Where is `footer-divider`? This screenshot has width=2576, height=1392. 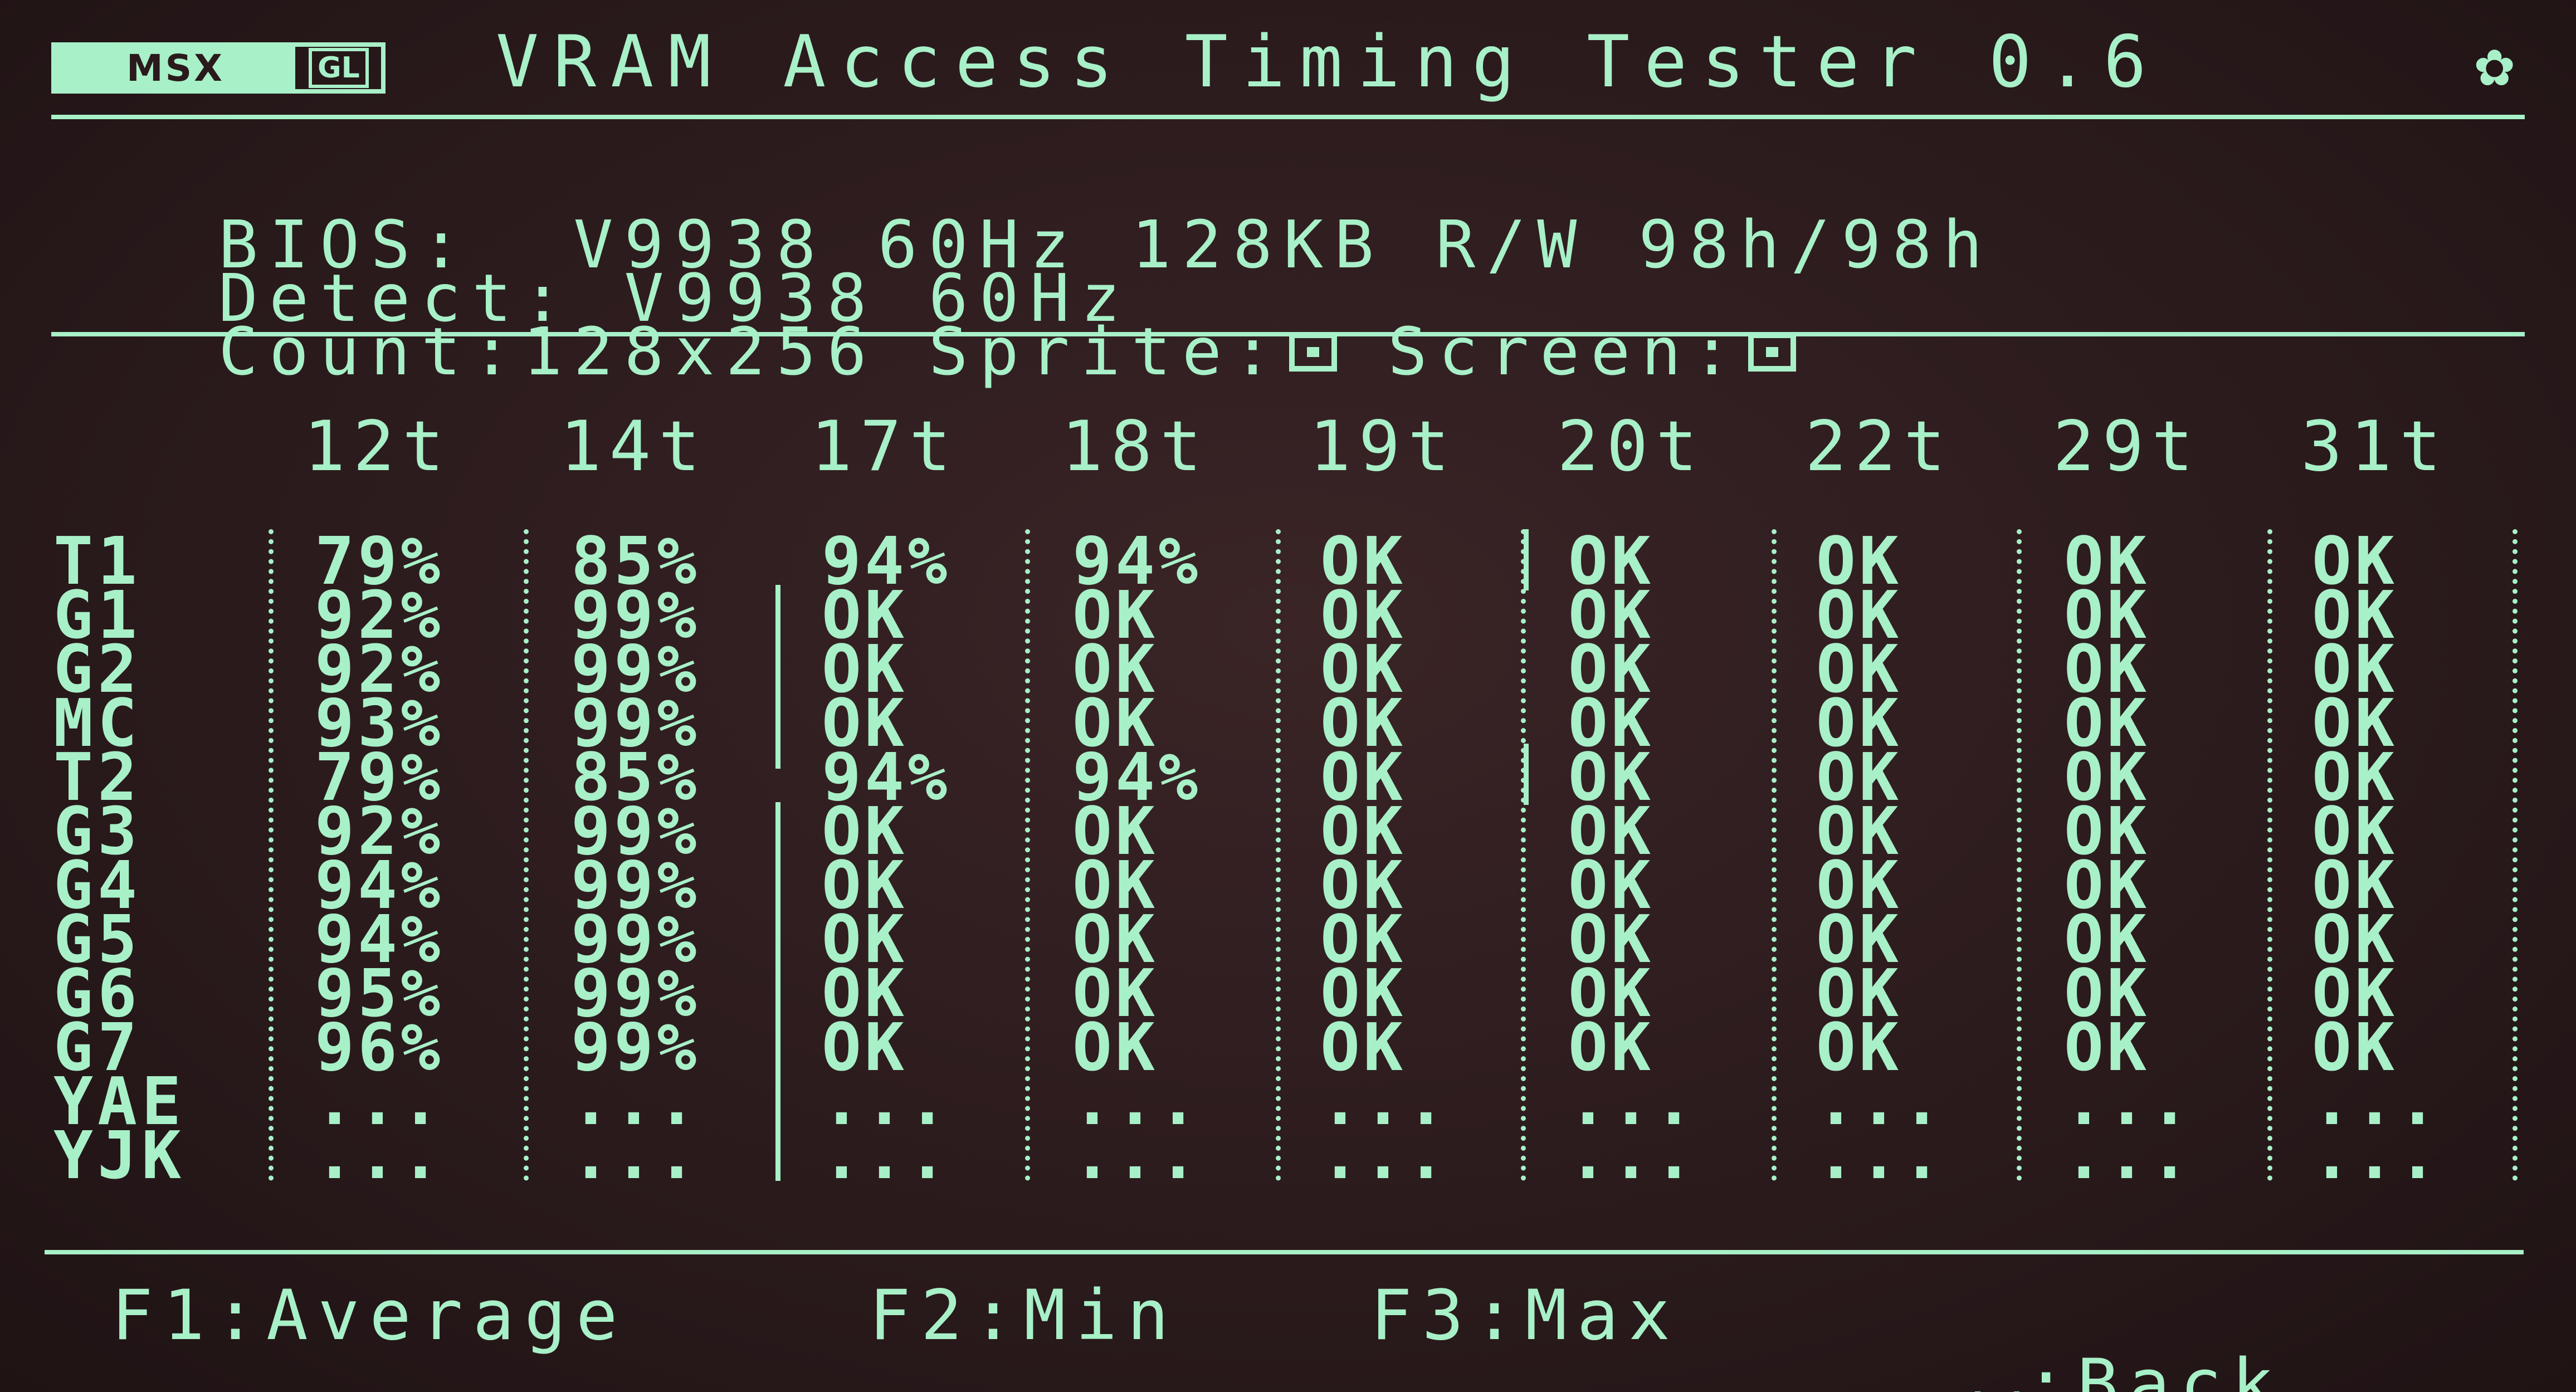
footer-divider is located at coordinates (1284, 1252).